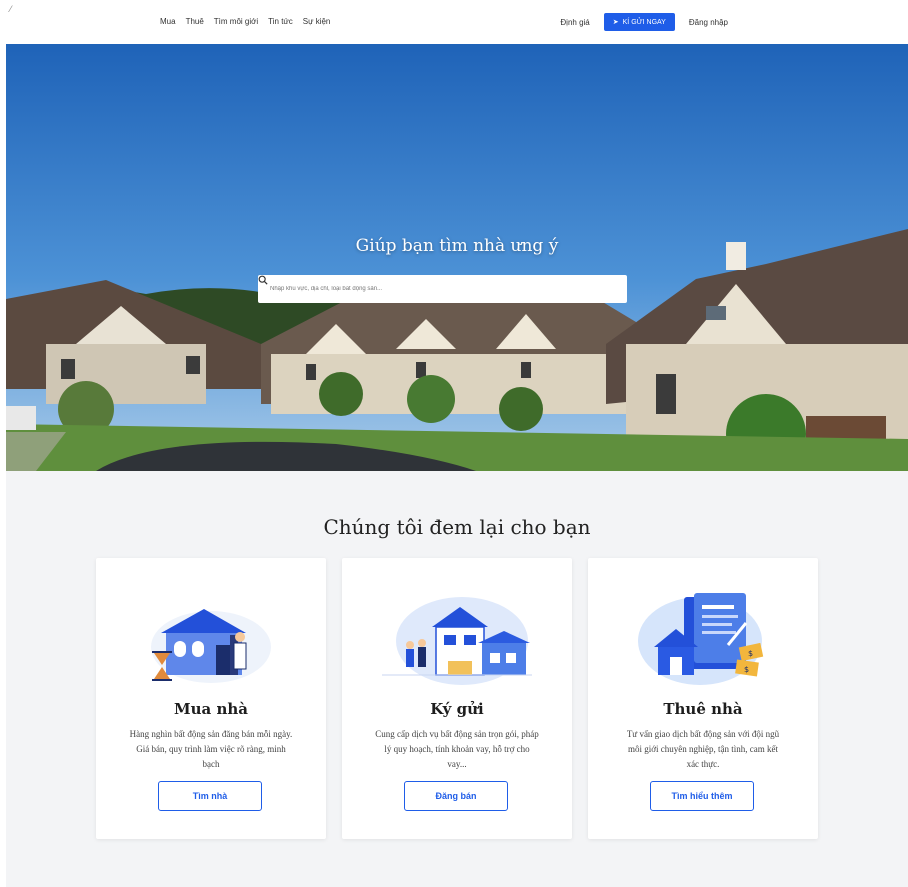 The image size is (908, 887). Describe the element at coordinates (263, 280) in the screenshot. I see `search-icon` at that location.